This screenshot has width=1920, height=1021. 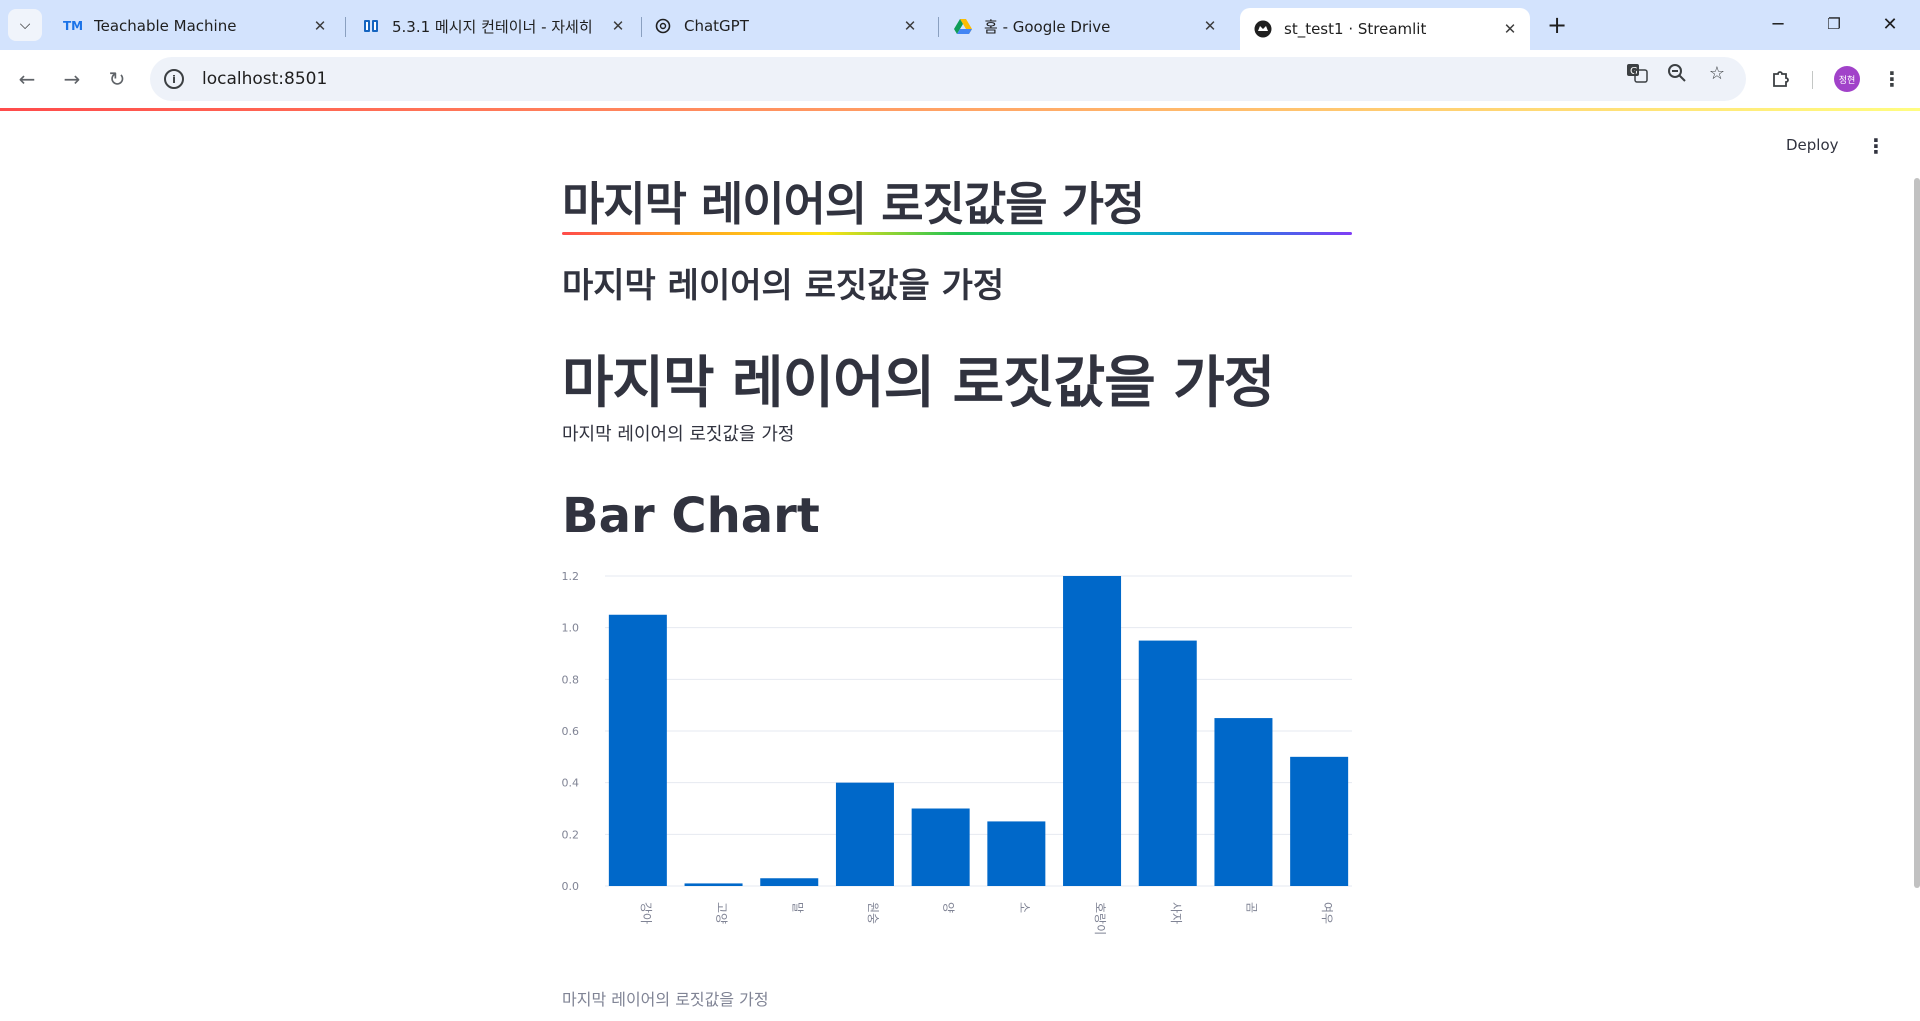 I want to click on tab-search-button: ⌵, so click(x=25, y=25).